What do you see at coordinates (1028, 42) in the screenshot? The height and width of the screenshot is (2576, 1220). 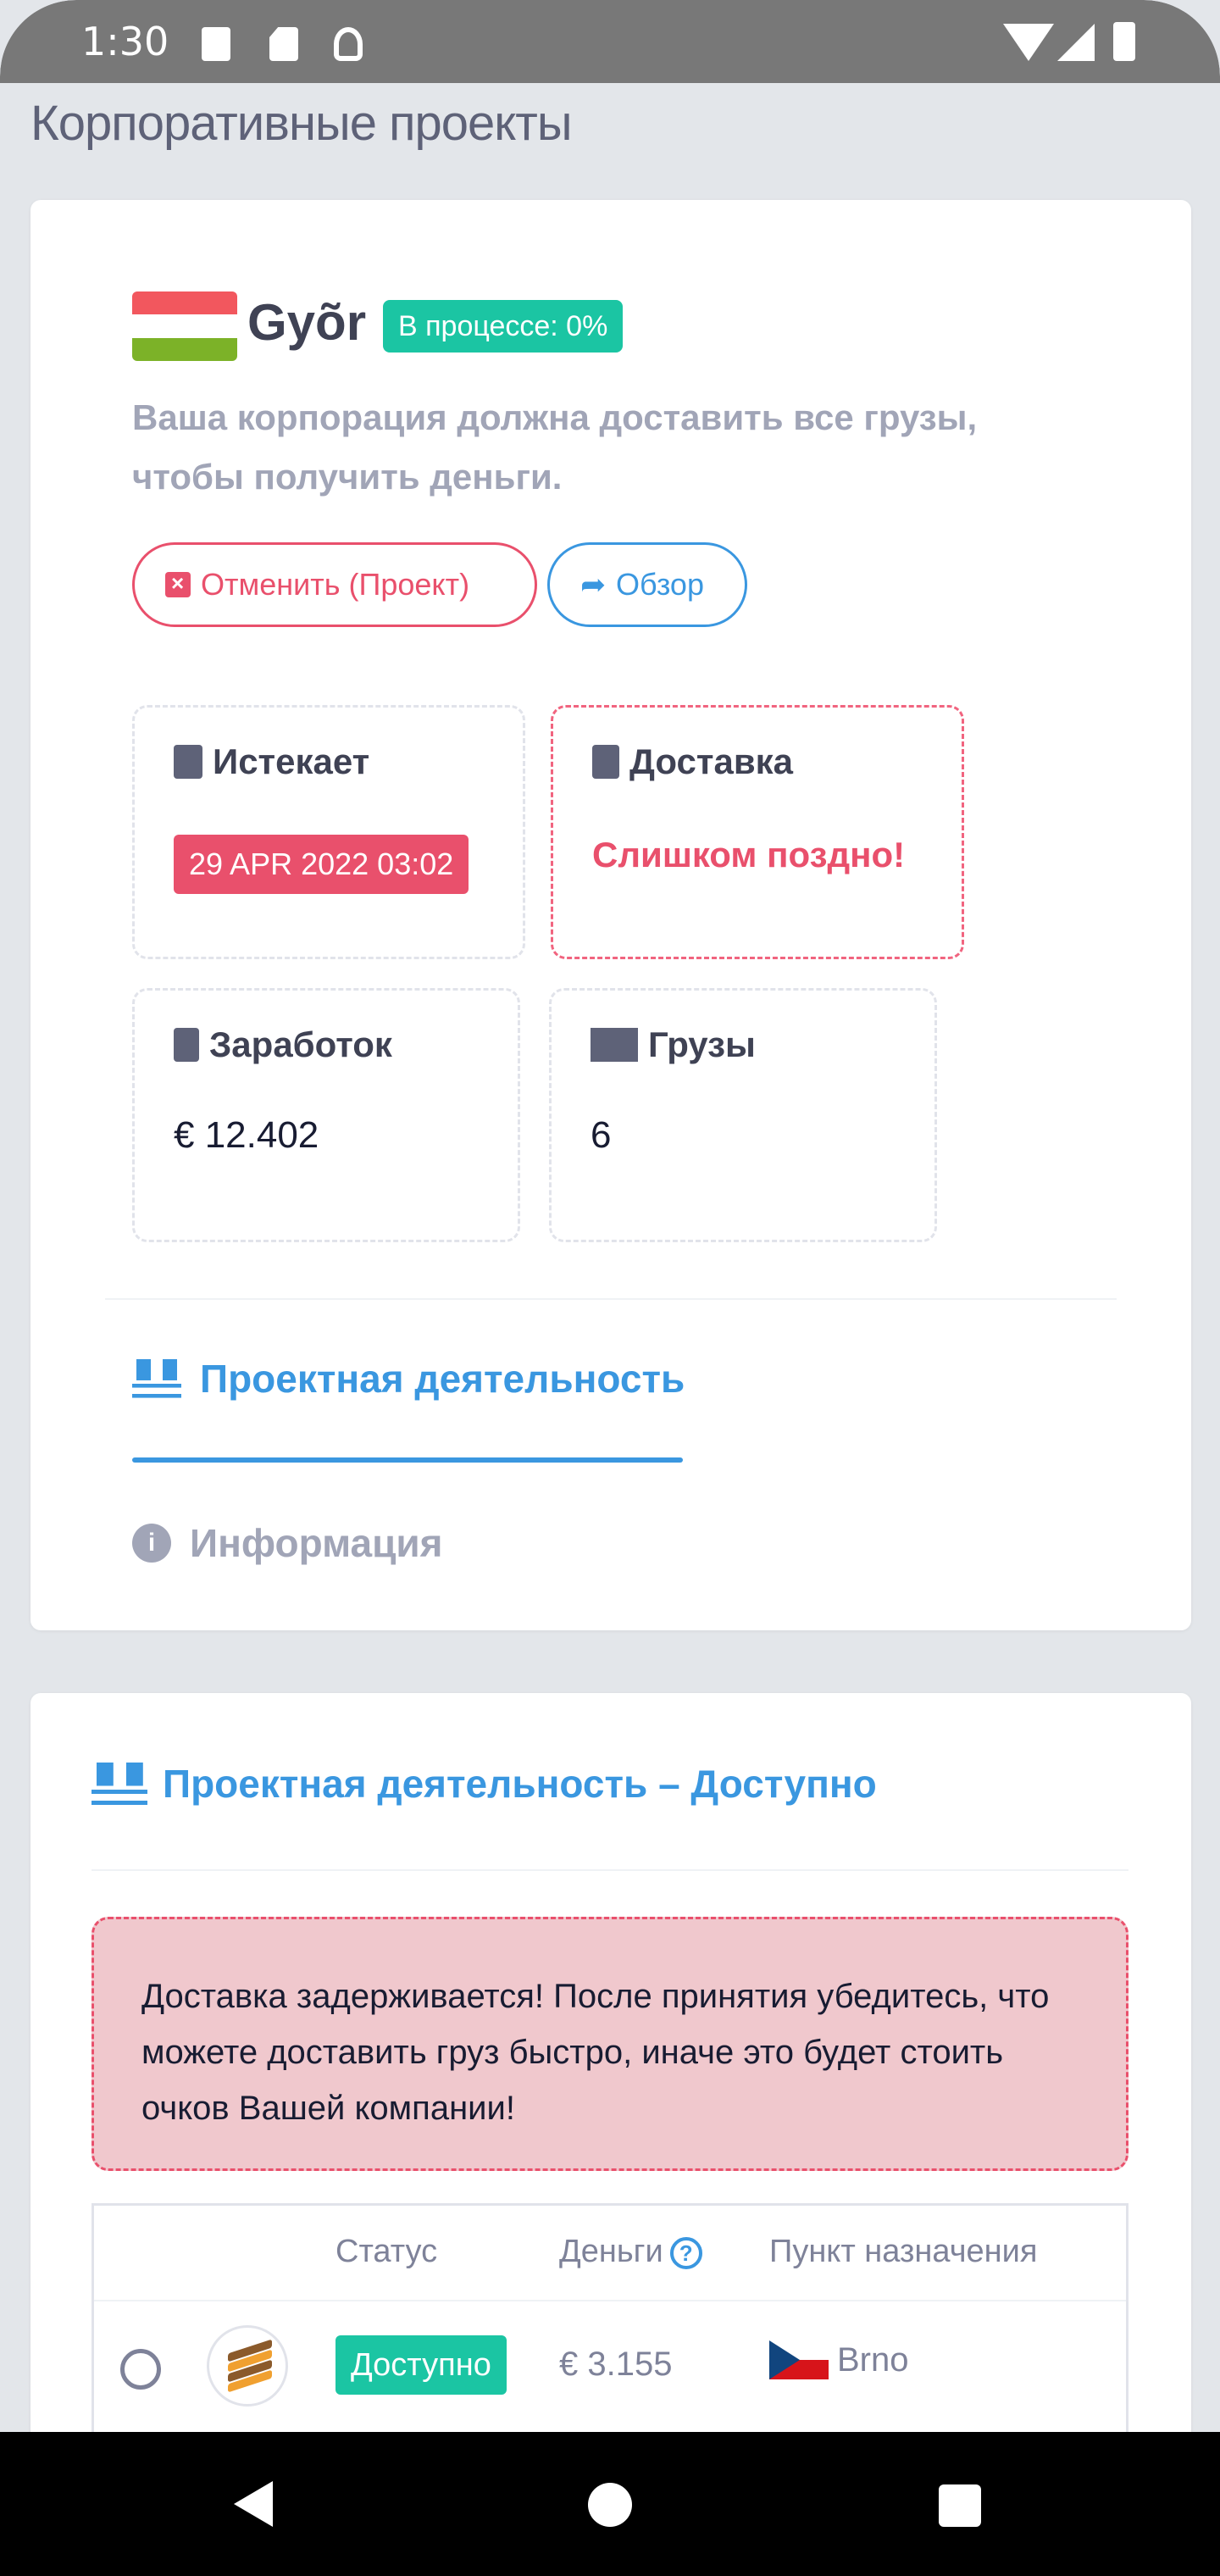 I see `wifi-icon` at bounding box center [1028, 42].